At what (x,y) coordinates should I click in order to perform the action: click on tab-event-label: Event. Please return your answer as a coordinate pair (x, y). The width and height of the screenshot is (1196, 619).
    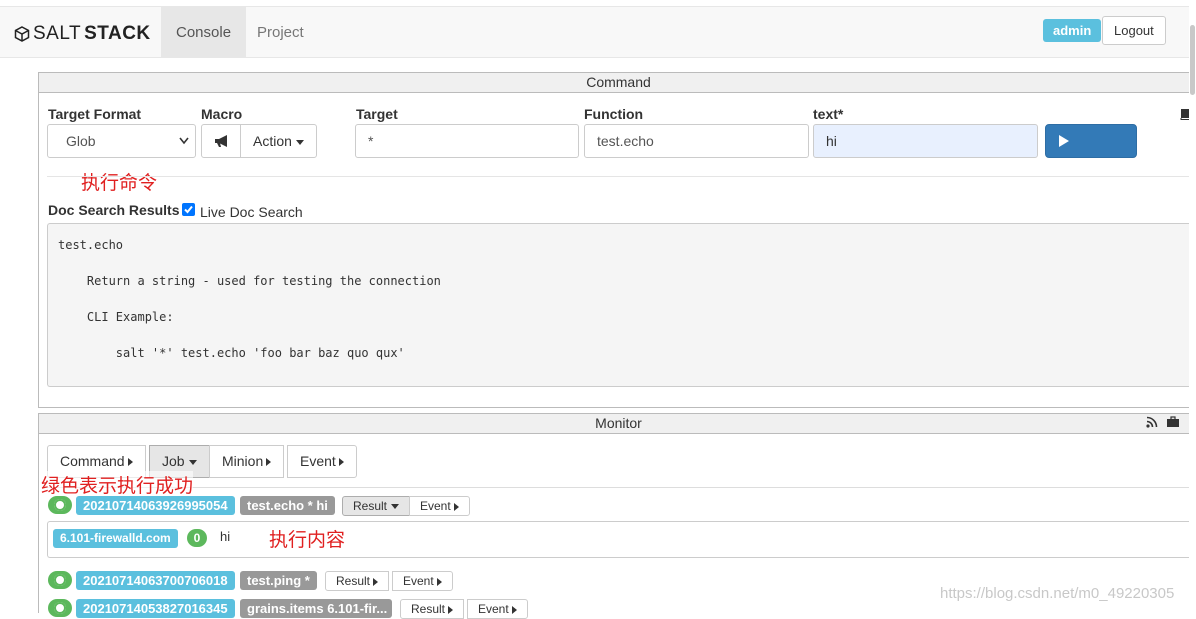
    Looking at the image, I should click on (318, 461).